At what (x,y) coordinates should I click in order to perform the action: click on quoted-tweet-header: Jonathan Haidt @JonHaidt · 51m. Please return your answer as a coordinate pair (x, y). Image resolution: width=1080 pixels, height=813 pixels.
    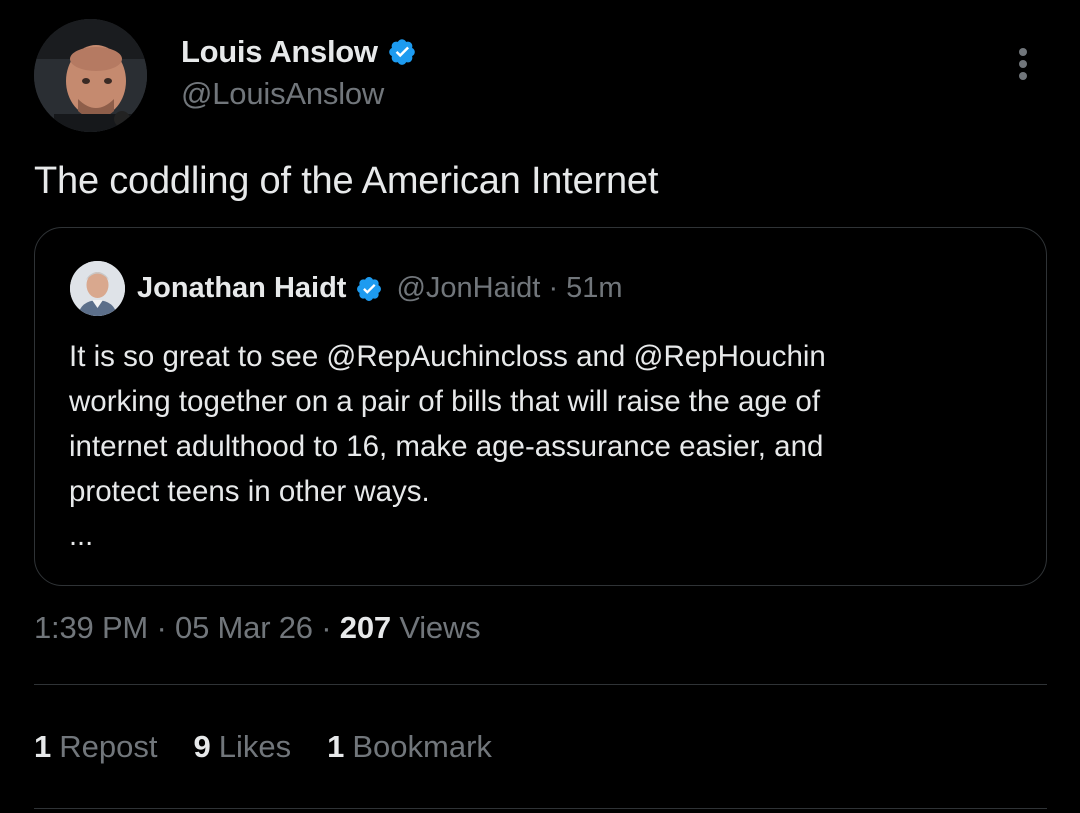
    Looking at the image, I should click on (346, 288).